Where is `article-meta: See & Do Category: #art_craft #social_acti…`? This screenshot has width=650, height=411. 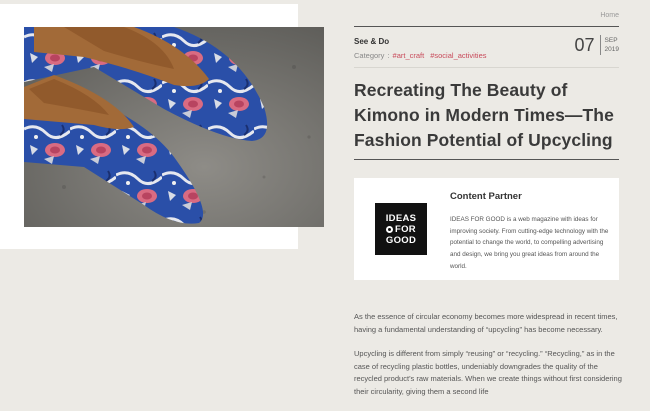
article-meta: See & Do Category: #art_craft #social_acti… is located at coordinates (486, 47).